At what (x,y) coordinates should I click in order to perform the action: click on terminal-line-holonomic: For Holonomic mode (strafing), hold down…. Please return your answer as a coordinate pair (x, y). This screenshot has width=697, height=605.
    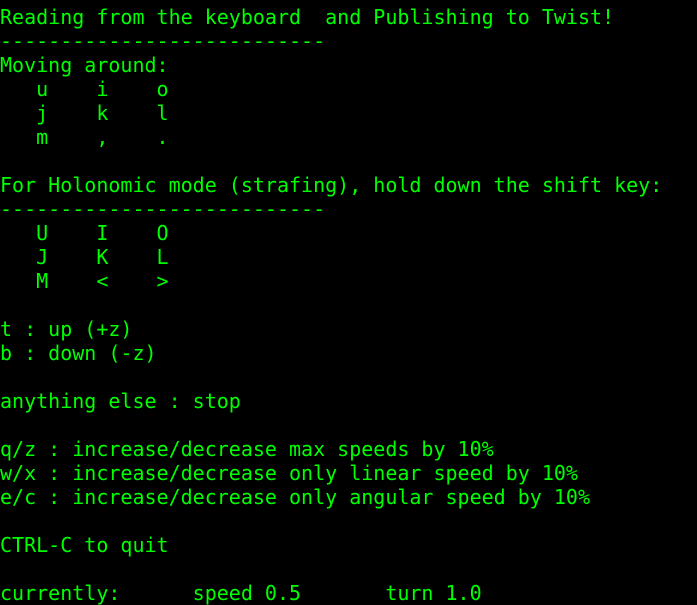
    Looking at the image, I should click on (331, 185).